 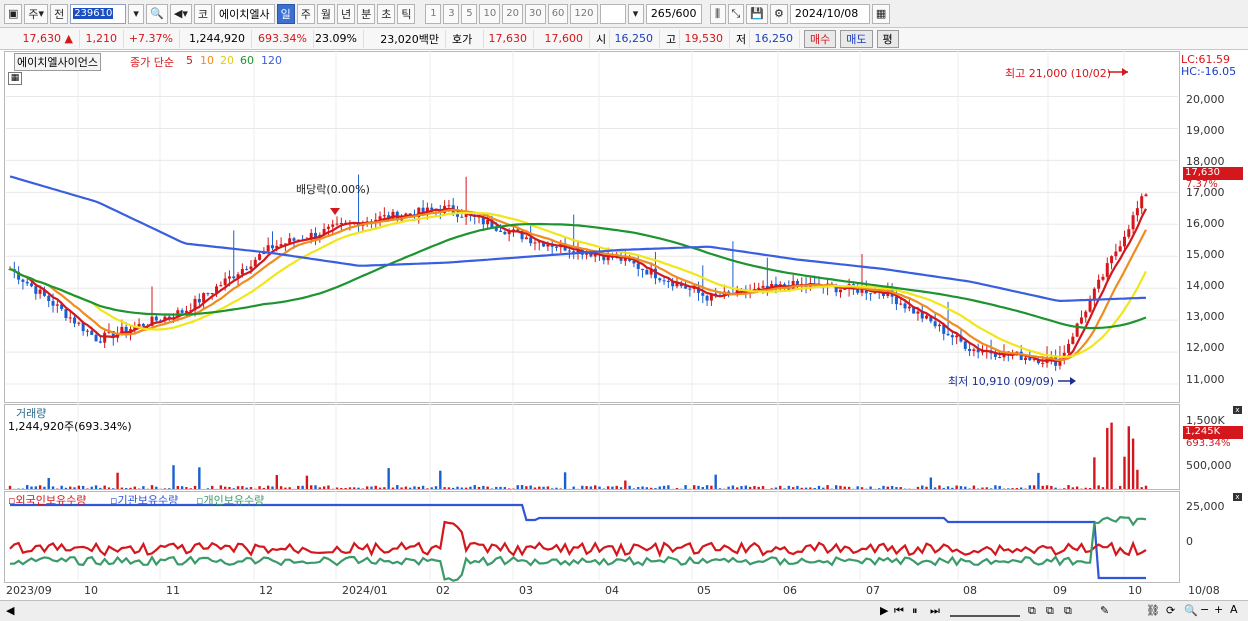 I want to click on avg-label: 평, so click(x=887, y=39).